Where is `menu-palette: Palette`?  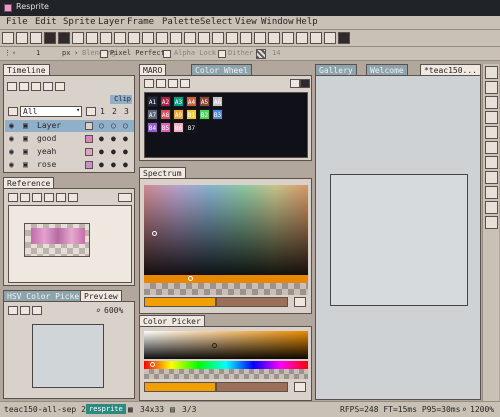 menu-palette: Palette is located at coordinates (181, 22).